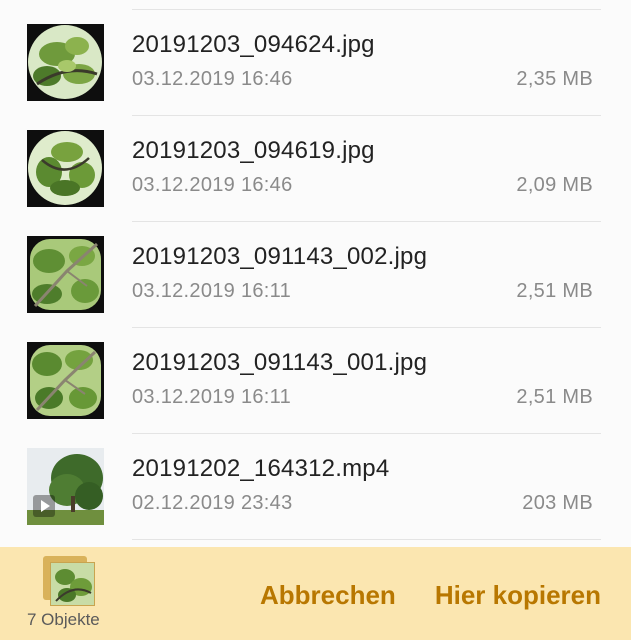 This screenshot has width=631, height=640. What do you see at coordinates (366, 539) in the screenshot?
I see `divider` at bounding box center [366, 539].